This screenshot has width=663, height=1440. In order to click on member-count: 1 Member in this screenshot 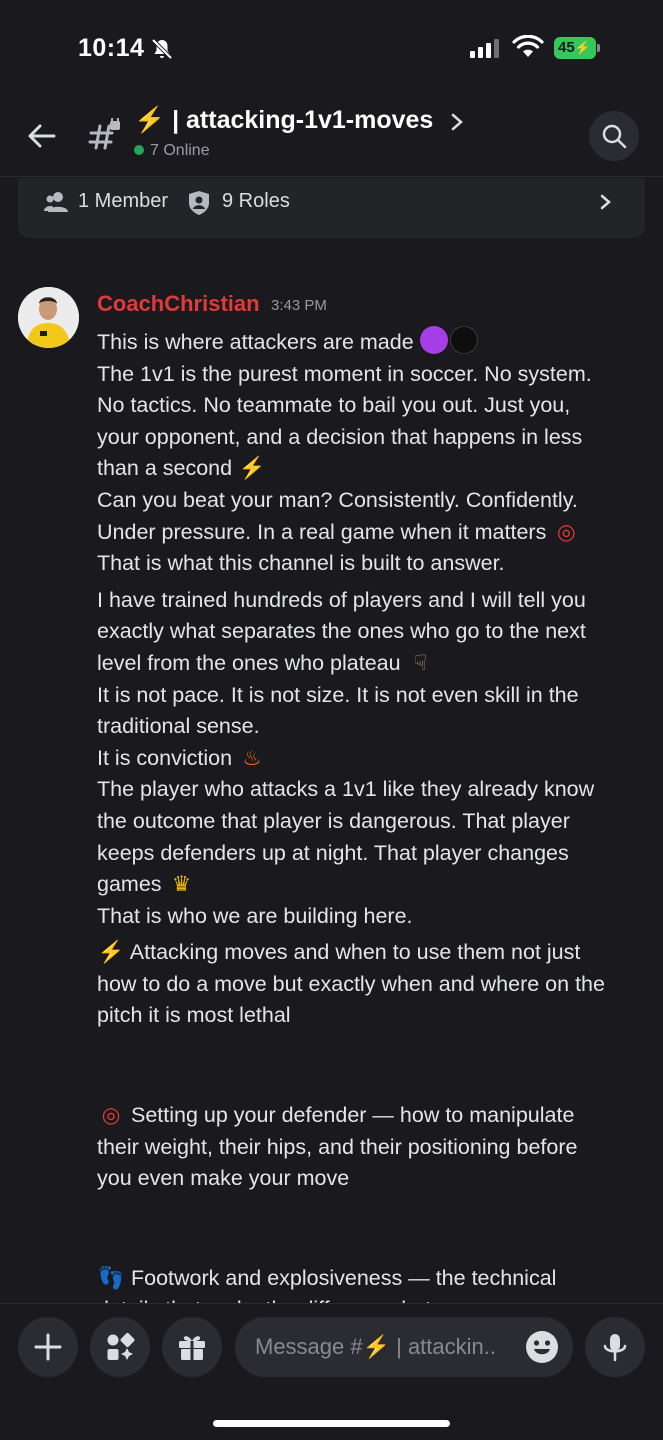, I will do `click(123, 201)`.